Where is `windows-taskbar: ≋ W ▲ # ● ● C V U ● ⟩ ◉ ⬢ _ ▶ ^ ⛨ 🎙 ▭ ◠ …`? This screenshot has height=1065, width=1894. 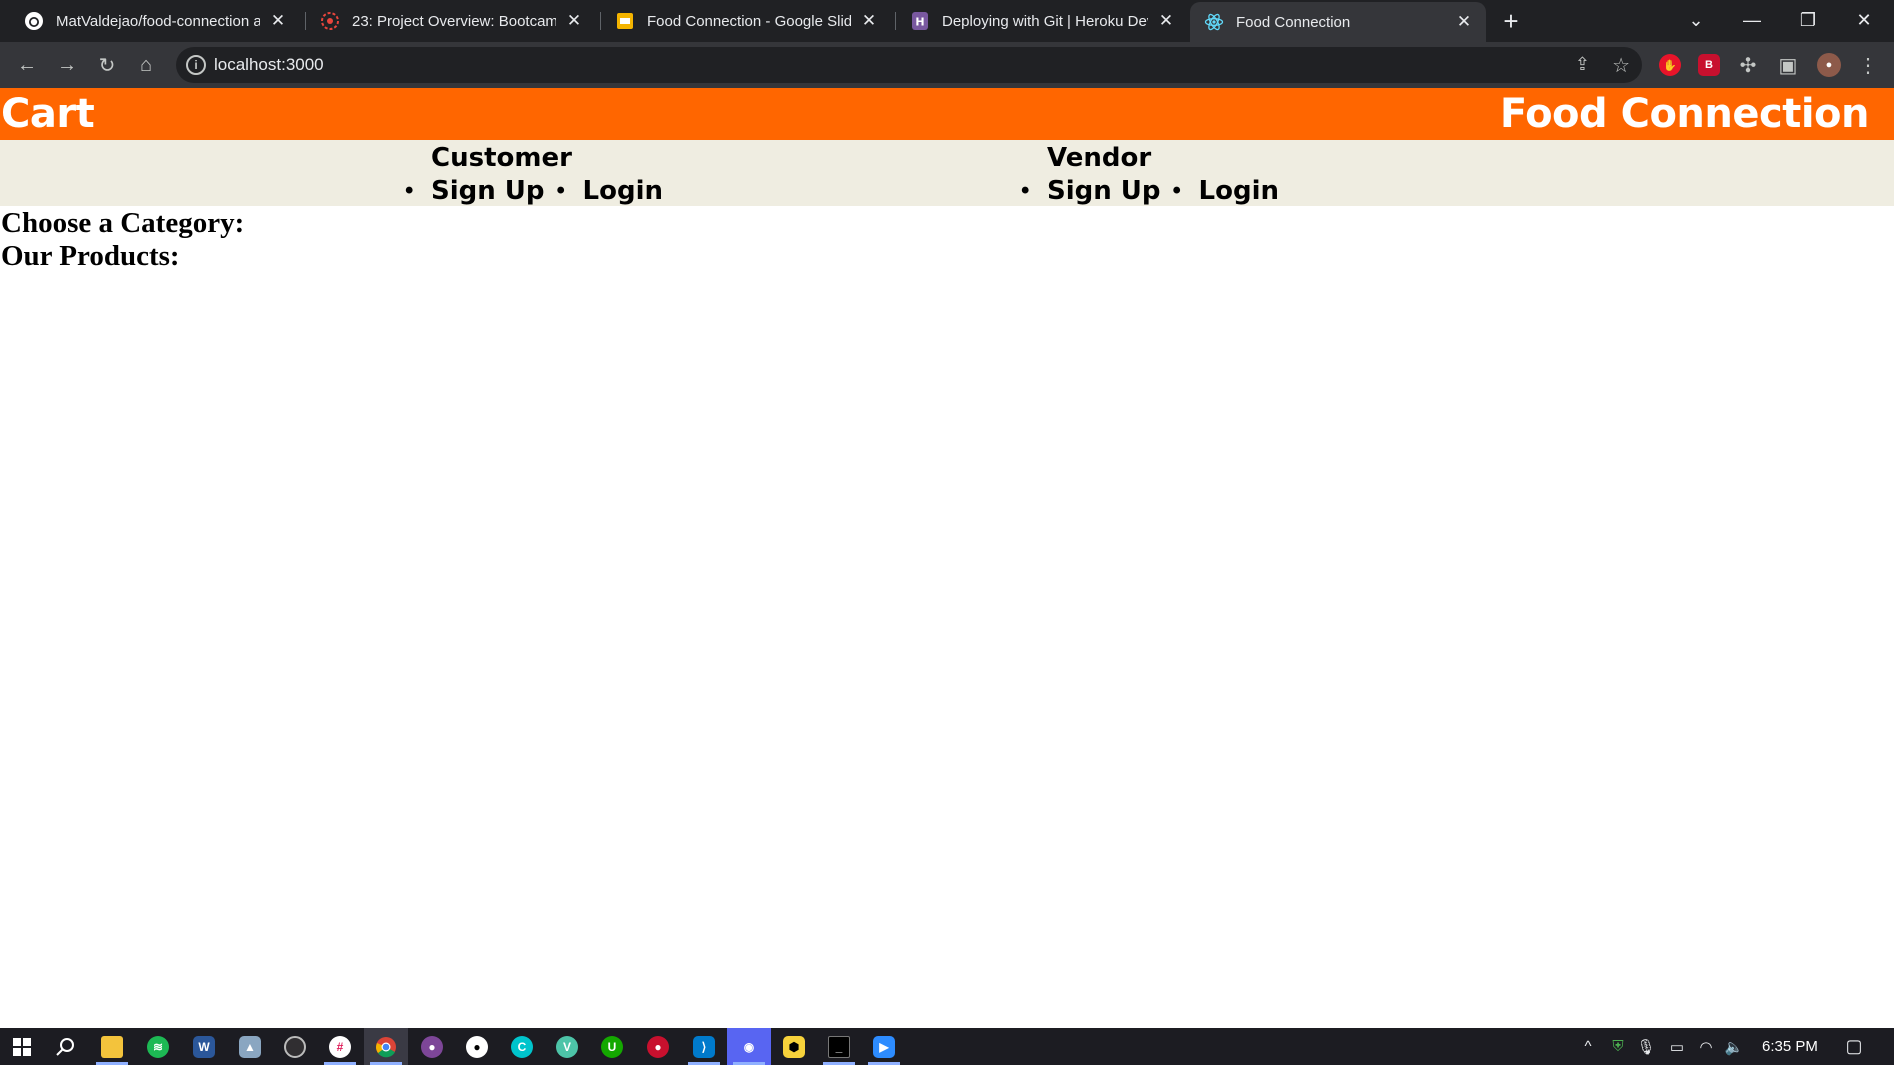 windows-taskbar: ≋ W ▲ # ● ● C V U ● ⟩ ◉ ⬢ _ ▶ ^ ⛨ 🎙 ▭ ◠ … is located at coordinates (947, 1046).